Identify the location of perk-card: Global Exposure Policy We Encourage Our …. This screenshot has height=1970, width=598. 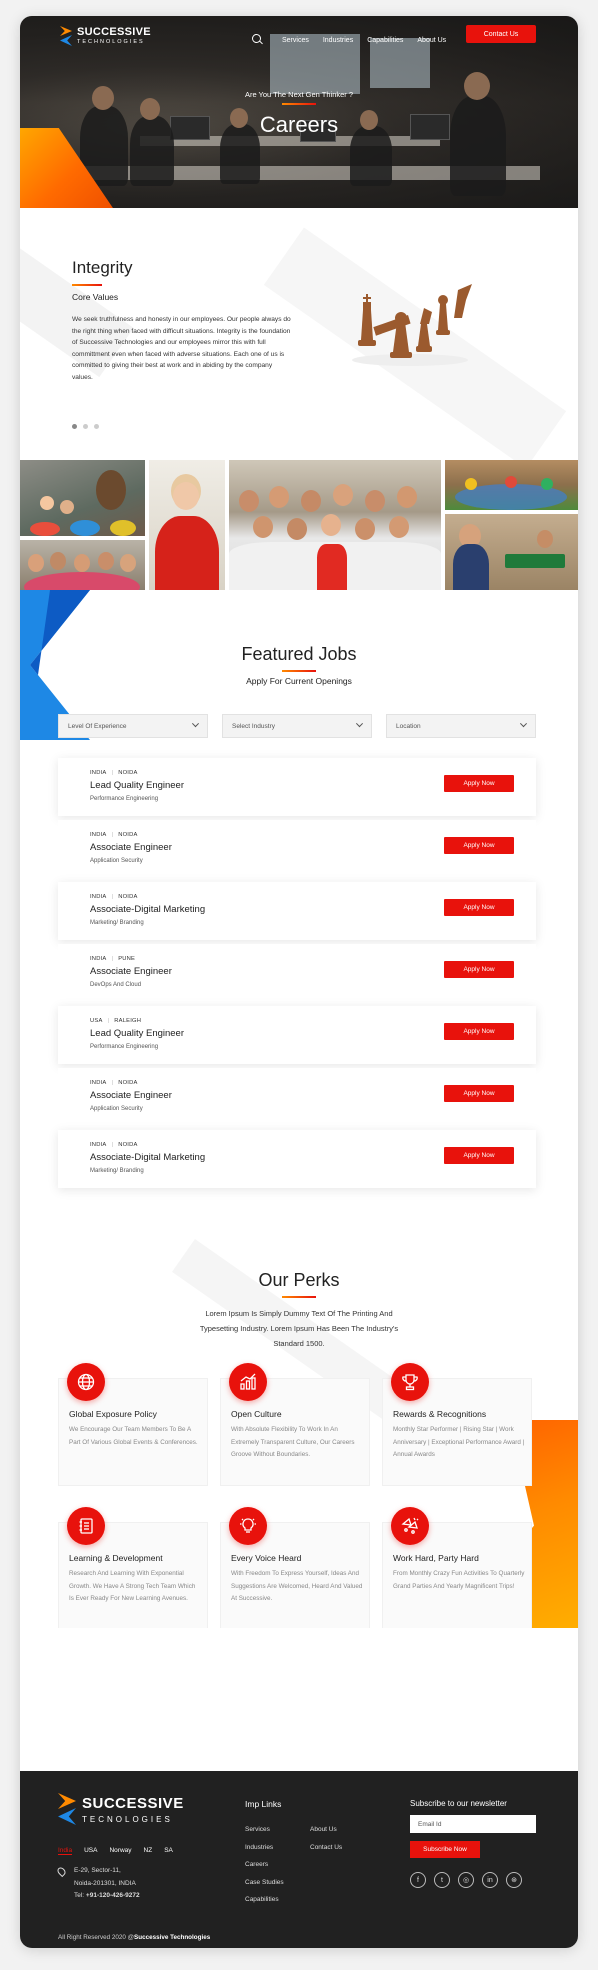
(133, 1424).